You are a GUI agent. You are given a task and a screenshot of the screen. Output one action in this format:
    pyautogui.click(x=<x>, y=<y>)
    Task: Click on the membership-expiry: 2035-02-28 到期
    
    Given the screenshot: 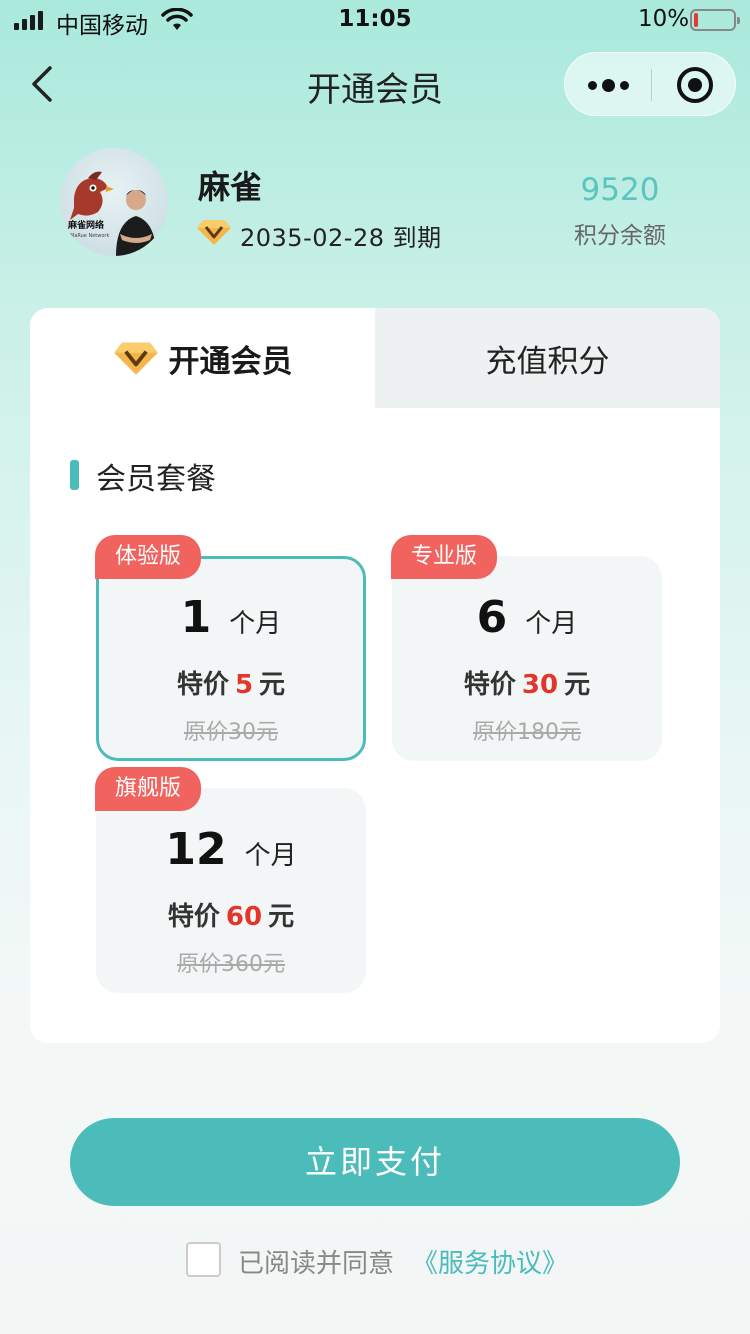 What is the action you would take?
    pyautogui.click(x=341, y=238)
    